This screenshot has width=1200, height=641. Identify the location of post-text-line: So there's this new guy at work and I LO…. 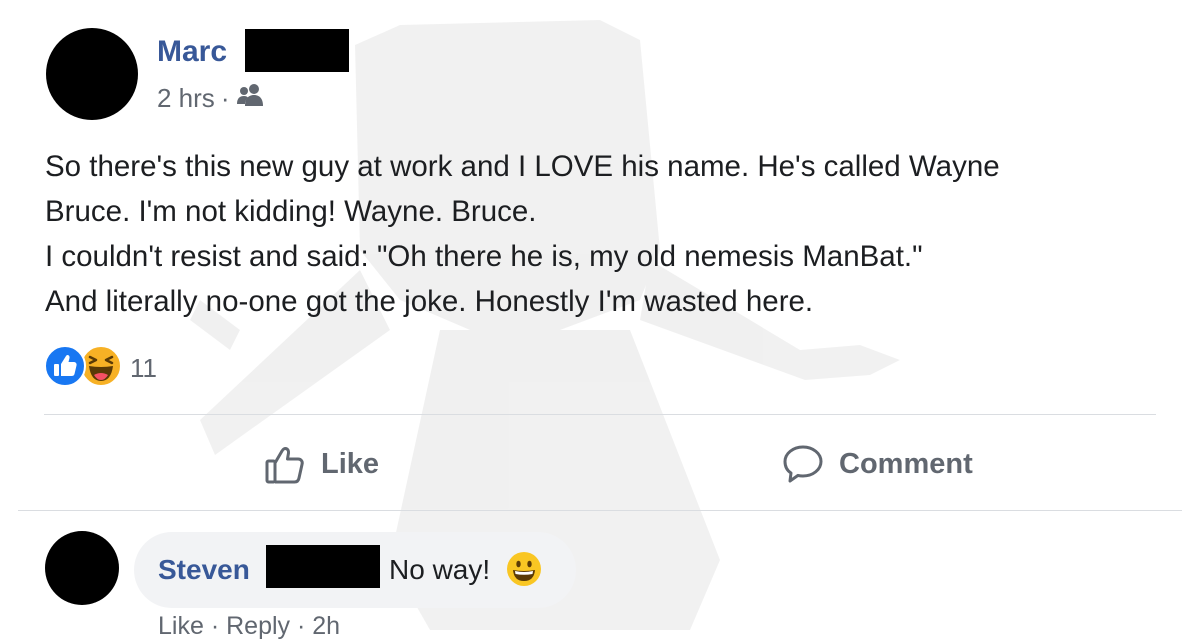
(522, 166).